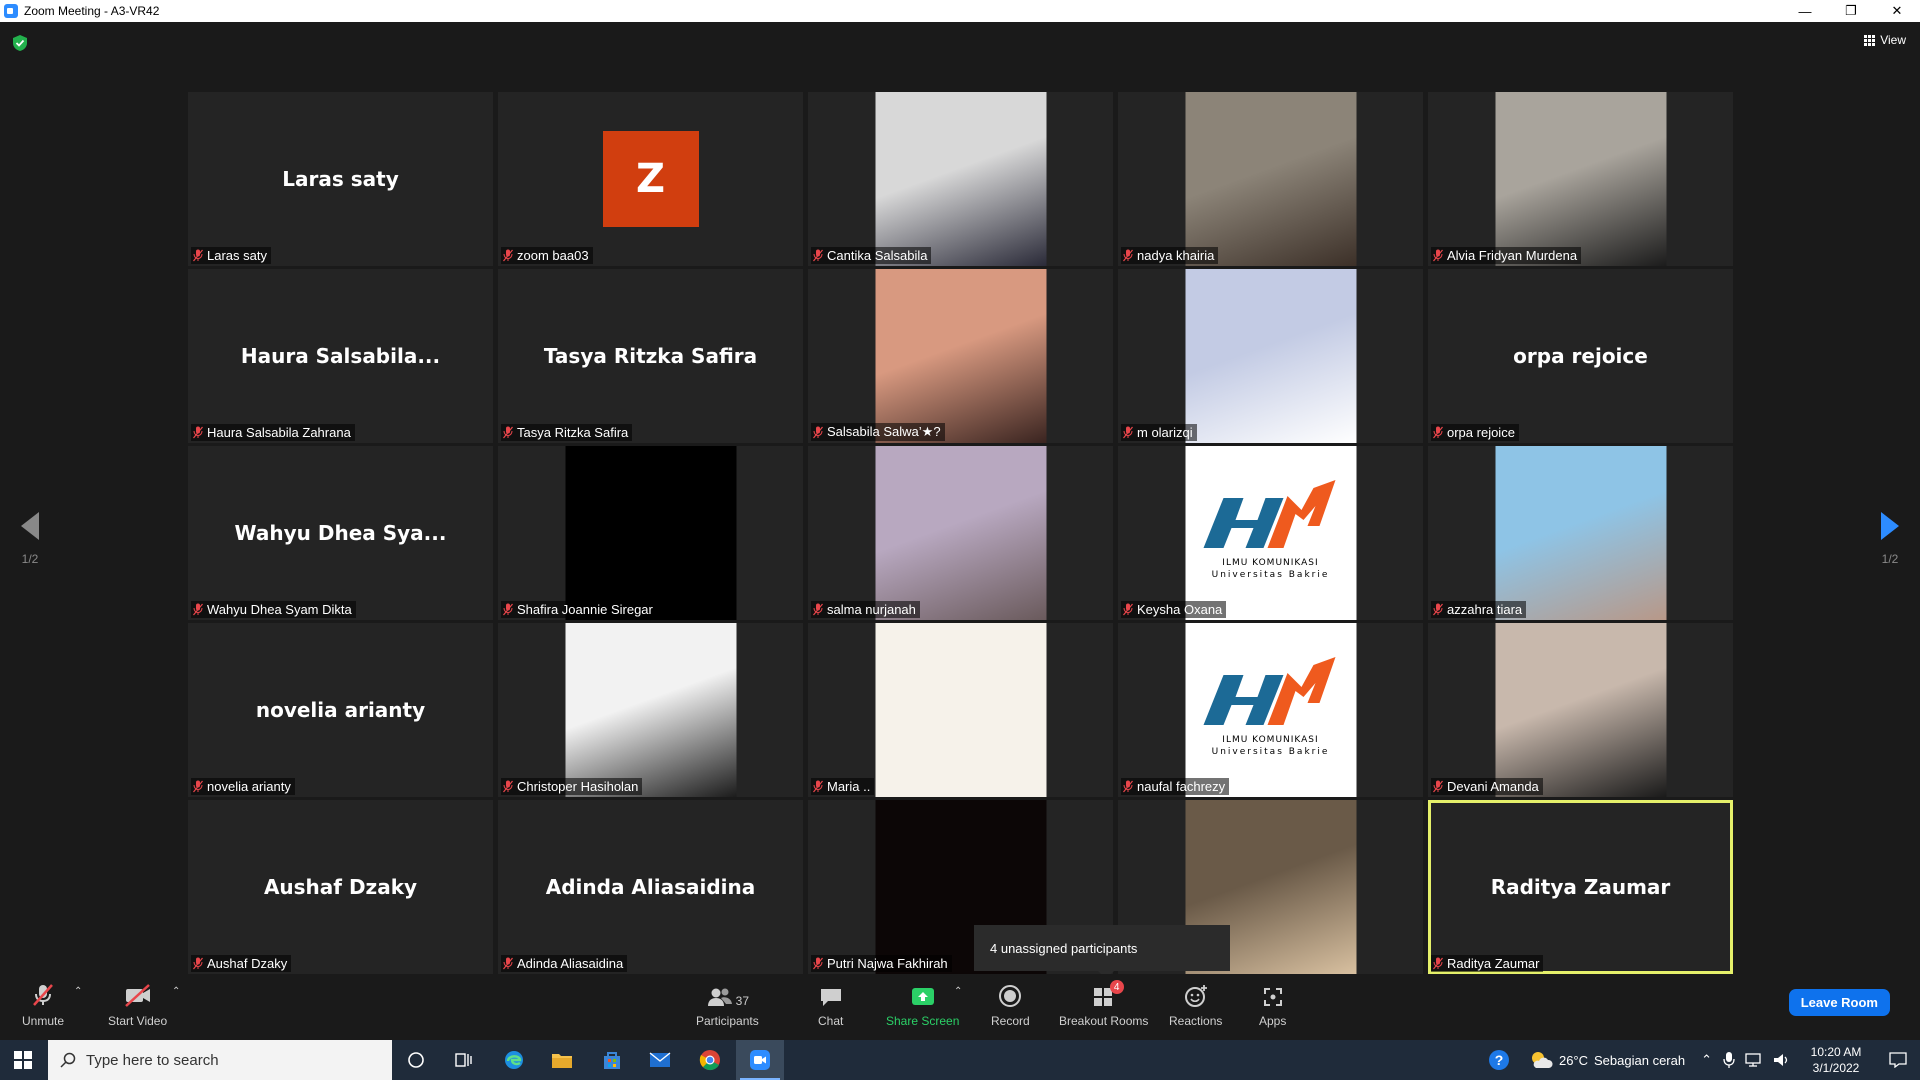  I want to click on participant-tile-salsabila-salwa: Salsabila Salwa’★?, so click(960, 356).